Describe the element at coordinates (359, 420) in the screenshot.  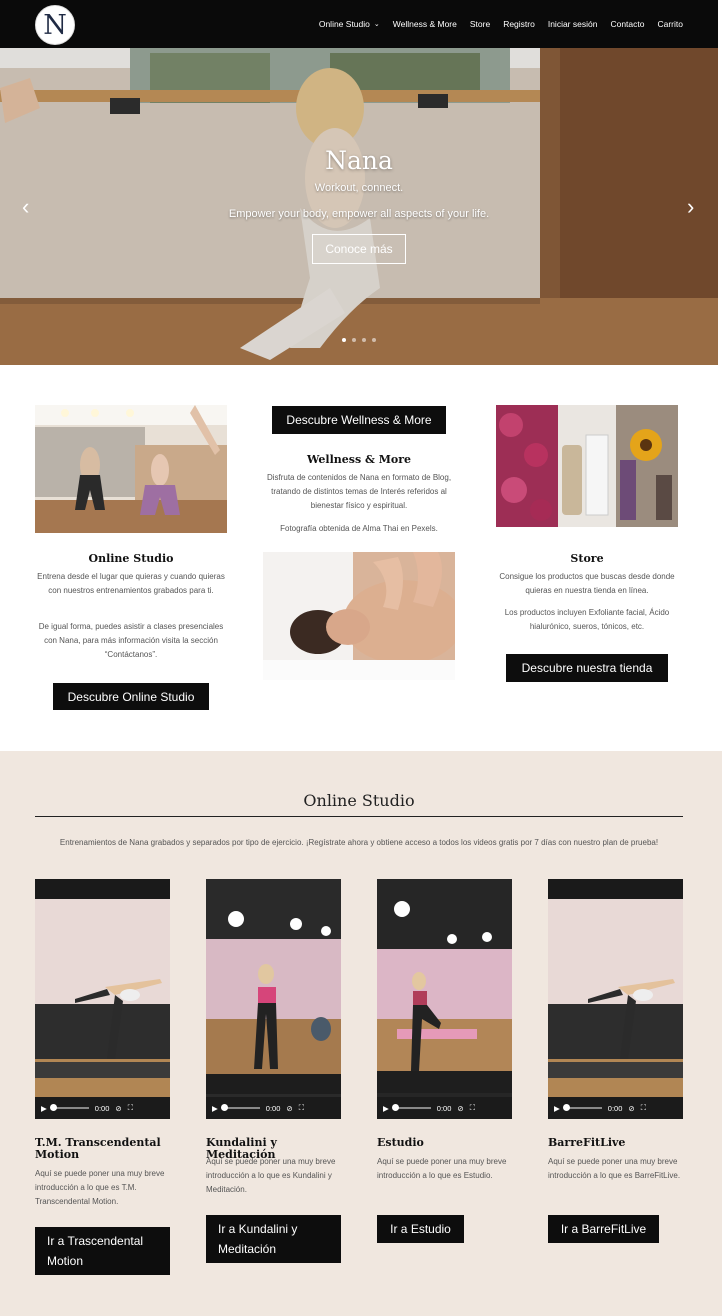
I see `descubre-wellness-button: Descubre Wellness & More` at that location.